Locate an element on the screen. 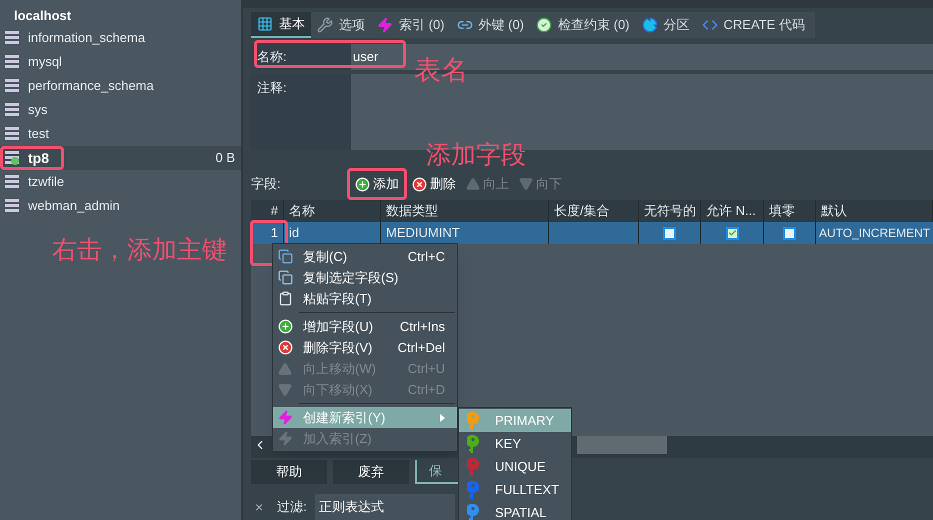 This screenshot has width=933, height=520. menu-label: 向下移动(X) is located at coordinates (337, 389).